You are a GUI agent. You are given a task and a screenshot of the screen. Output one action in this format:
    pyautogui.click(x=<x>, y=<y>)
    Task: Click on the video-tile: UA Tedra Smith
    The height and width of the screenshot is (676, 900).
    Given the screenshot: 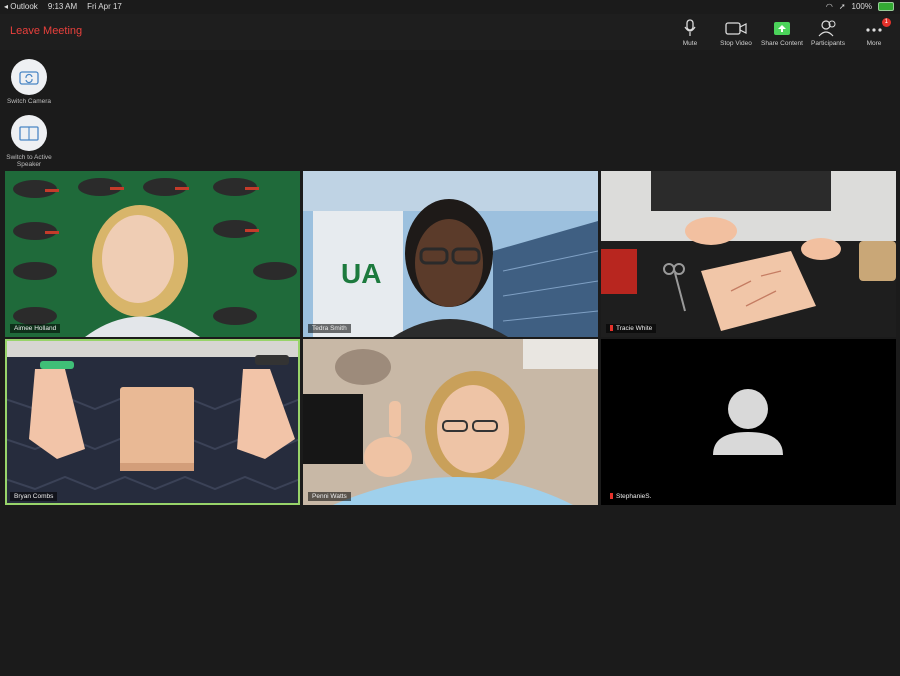 What is the action you would take?
    pyautogui.click(x=450, y=254)
    